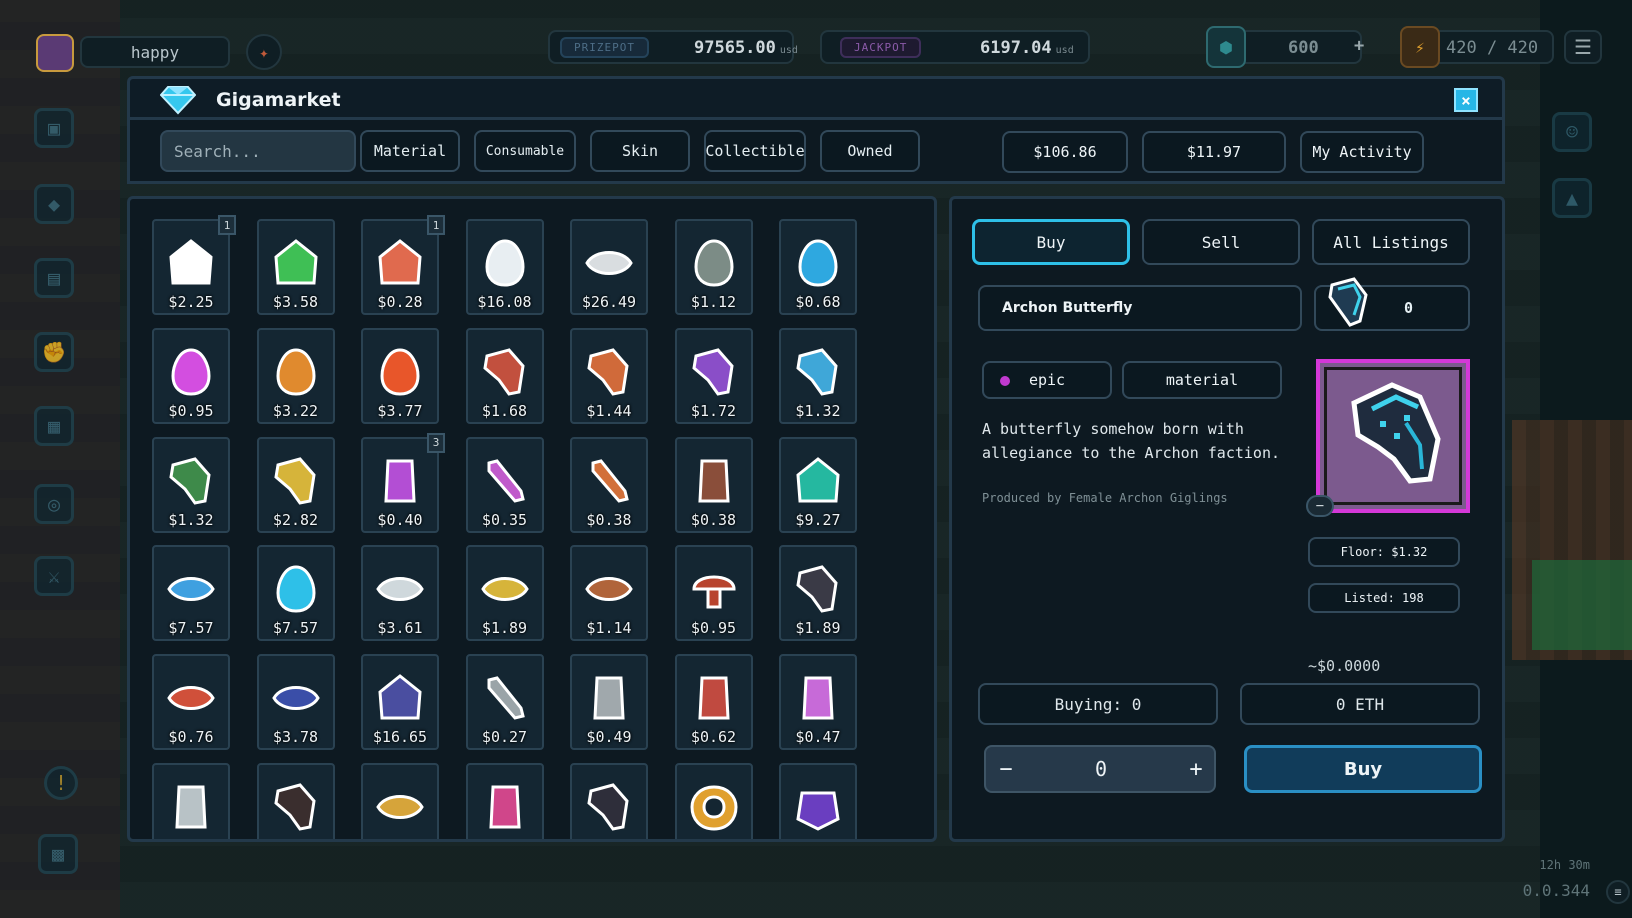 This screenshot has width=1632, height=918. Describe the element at coordinates (54, 352) in the screenshot. I see `fist-icon: ✊` at that location.